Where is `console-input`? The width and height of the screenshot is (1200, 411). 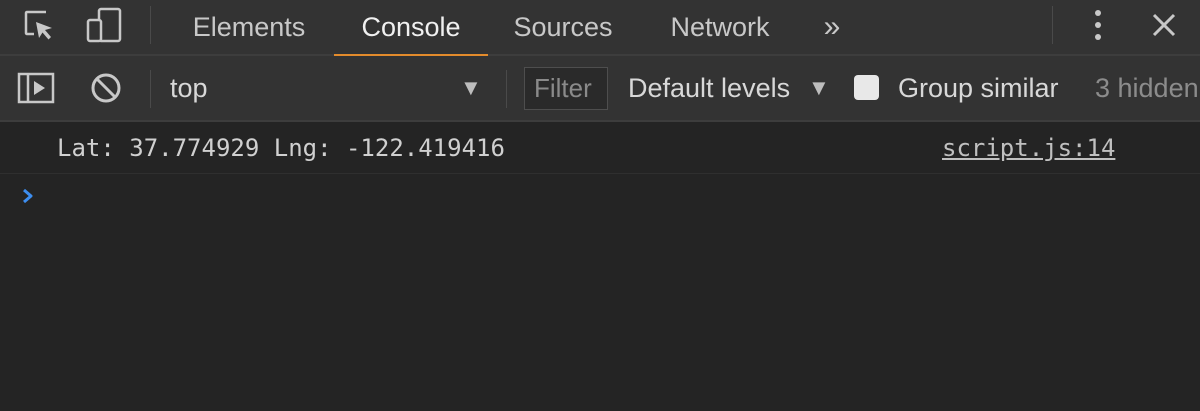
console-input is located at coordinates (619, 198).